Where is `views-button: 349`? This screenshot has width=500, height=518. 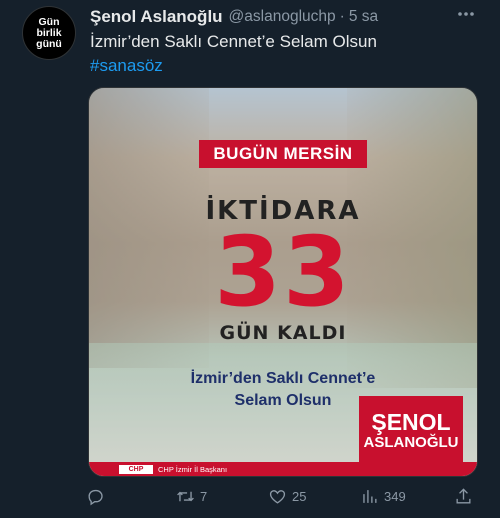
views-button: 349 is located at coordinates (383, 496).